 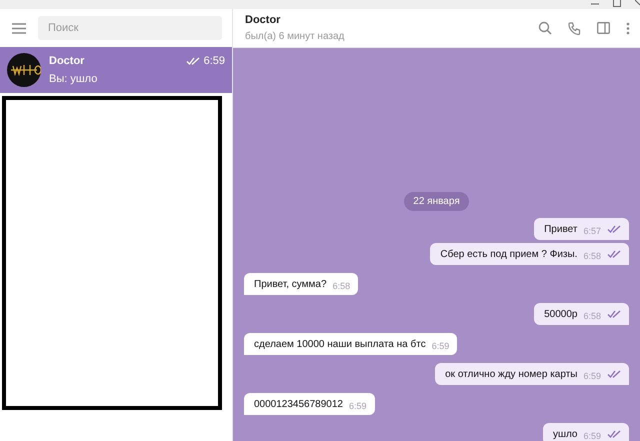 What do you see at coordinates (116, 70) in the screenshot?
I see `chat-list-item: Doctor 6:59 Вы: ушло` at bounding box center [116, 70].